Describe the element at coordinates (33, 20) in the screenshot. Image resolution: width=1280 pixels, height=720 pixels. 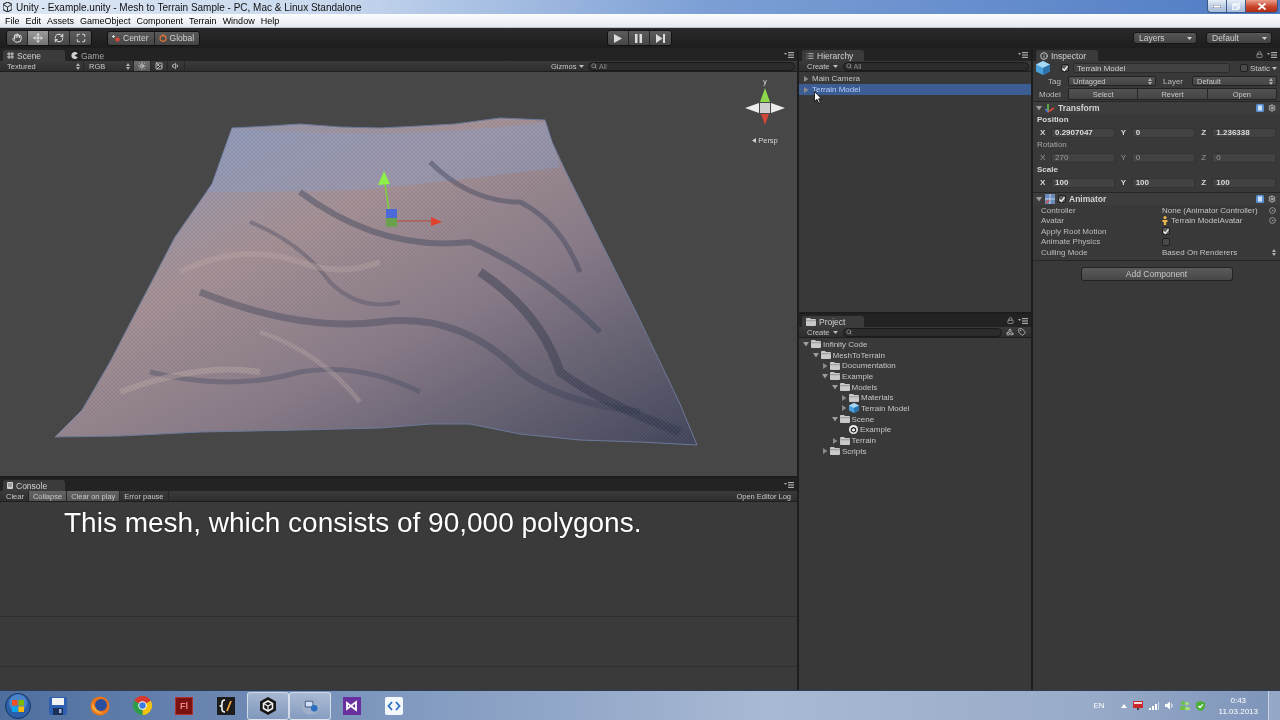
I see `menu-item: Edit` at that location.